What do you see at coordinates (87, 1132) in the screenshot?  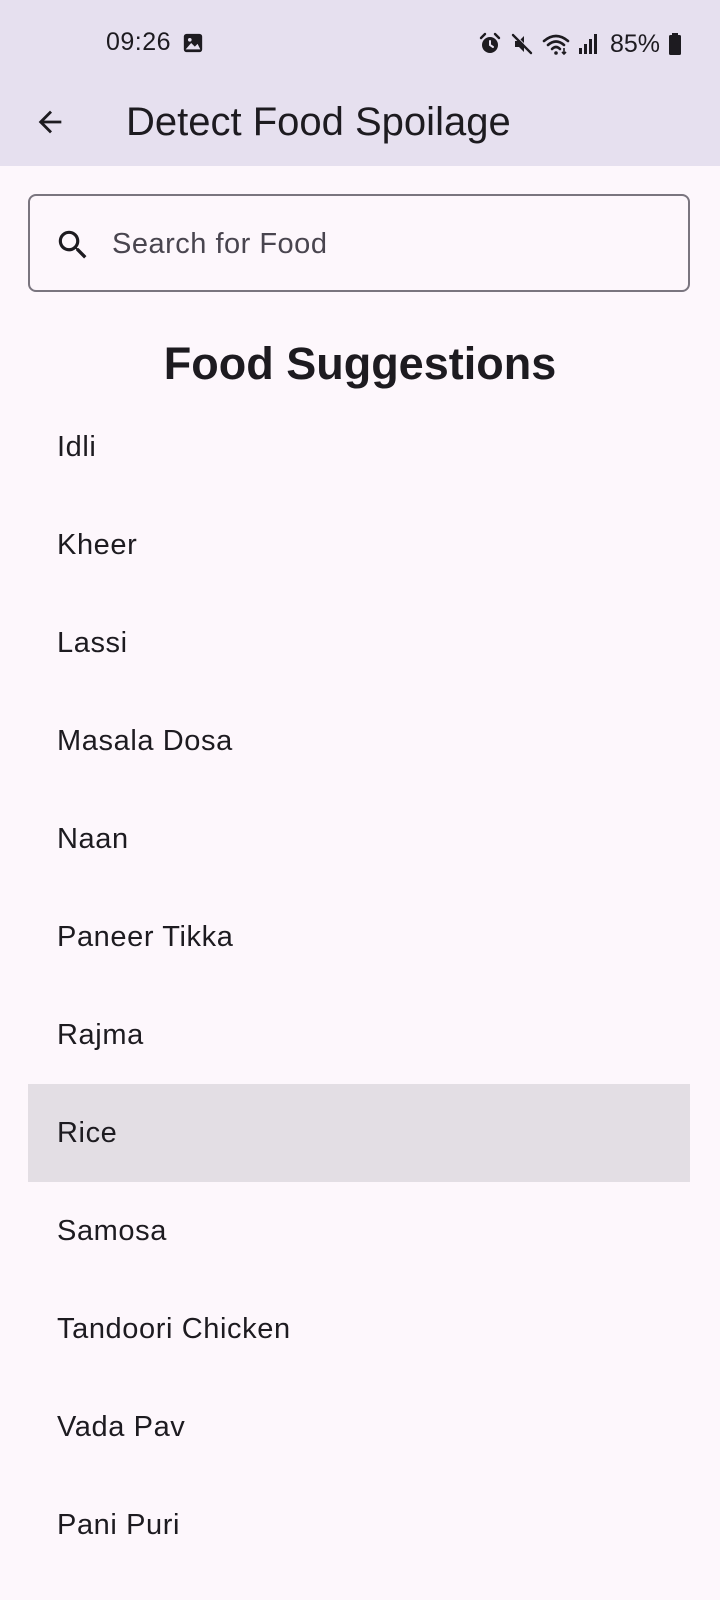 I see `list-item-label: Rice` at bounding box center [87, 1132].